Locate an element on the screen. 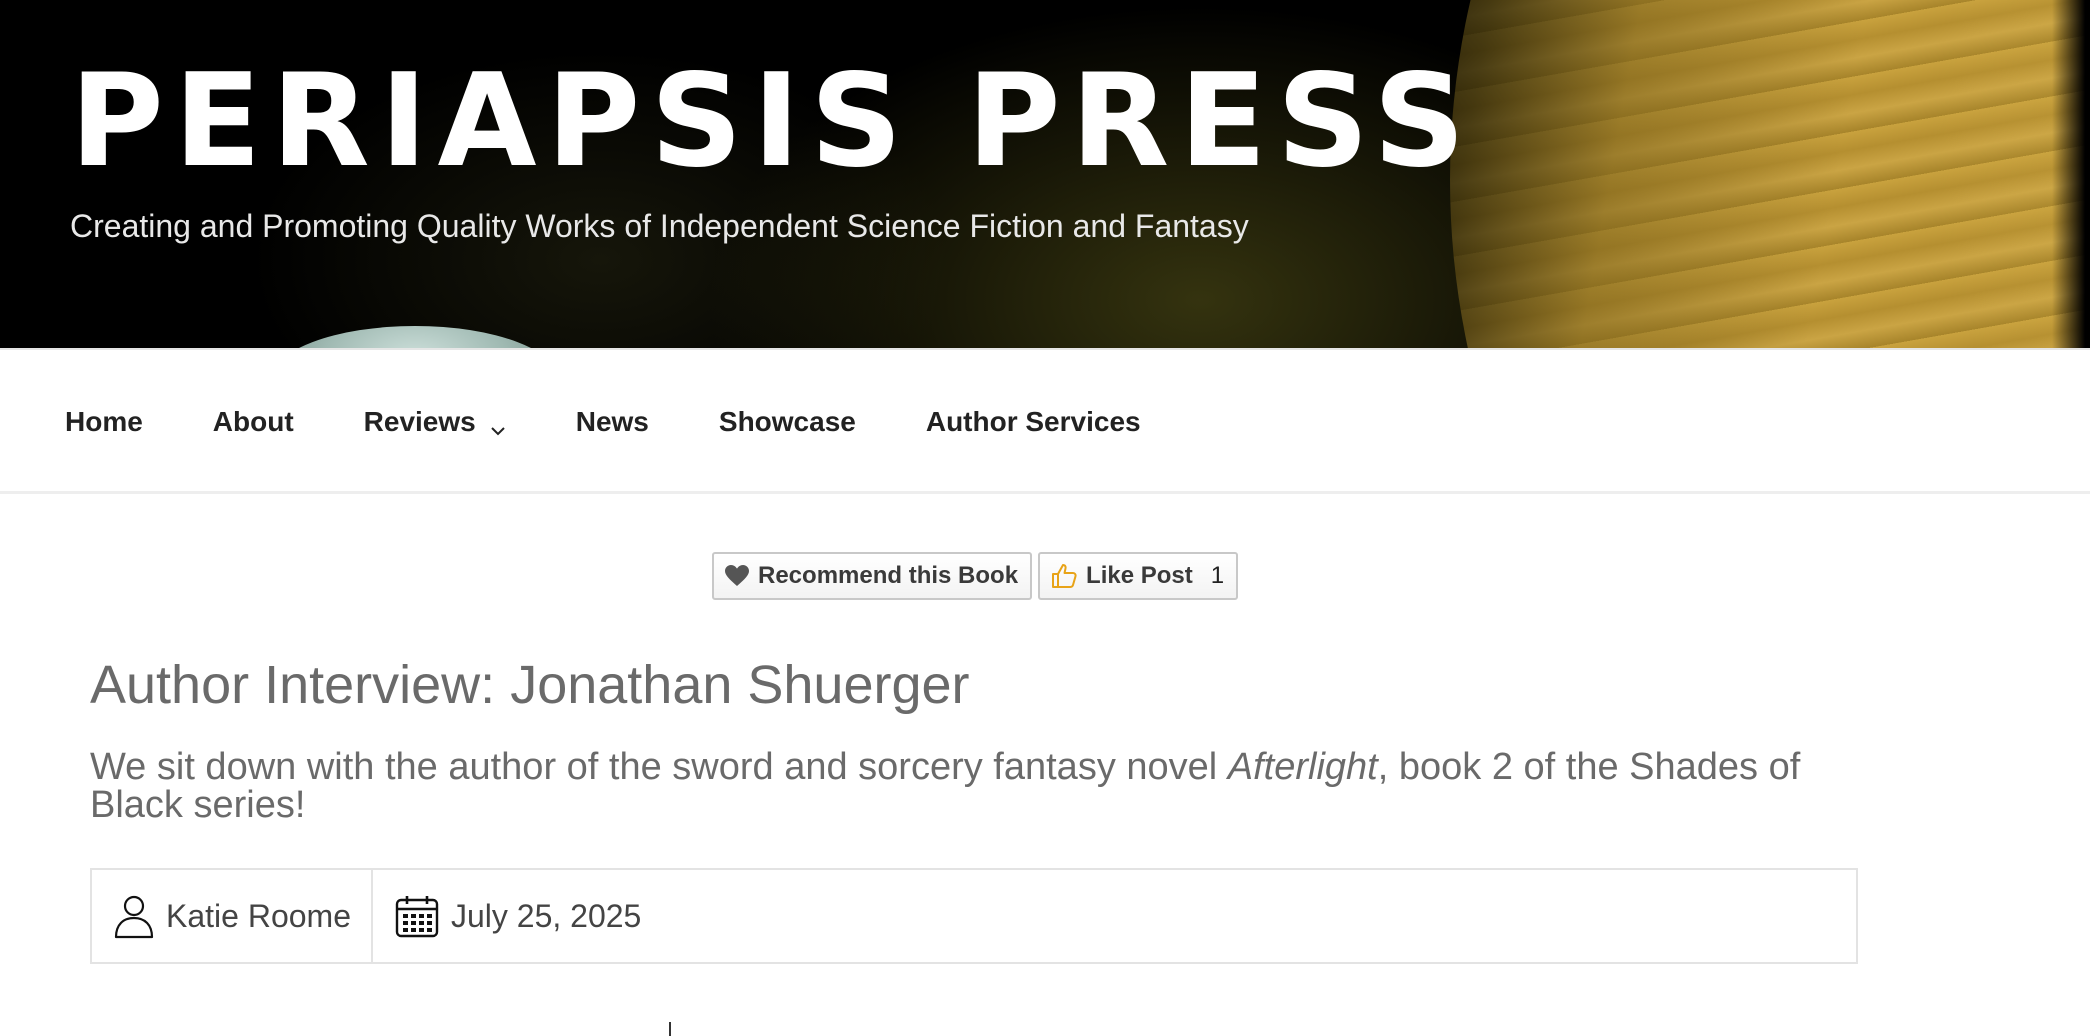  nav-item-author-services: Author Services is located at coordinates (1033, 422).